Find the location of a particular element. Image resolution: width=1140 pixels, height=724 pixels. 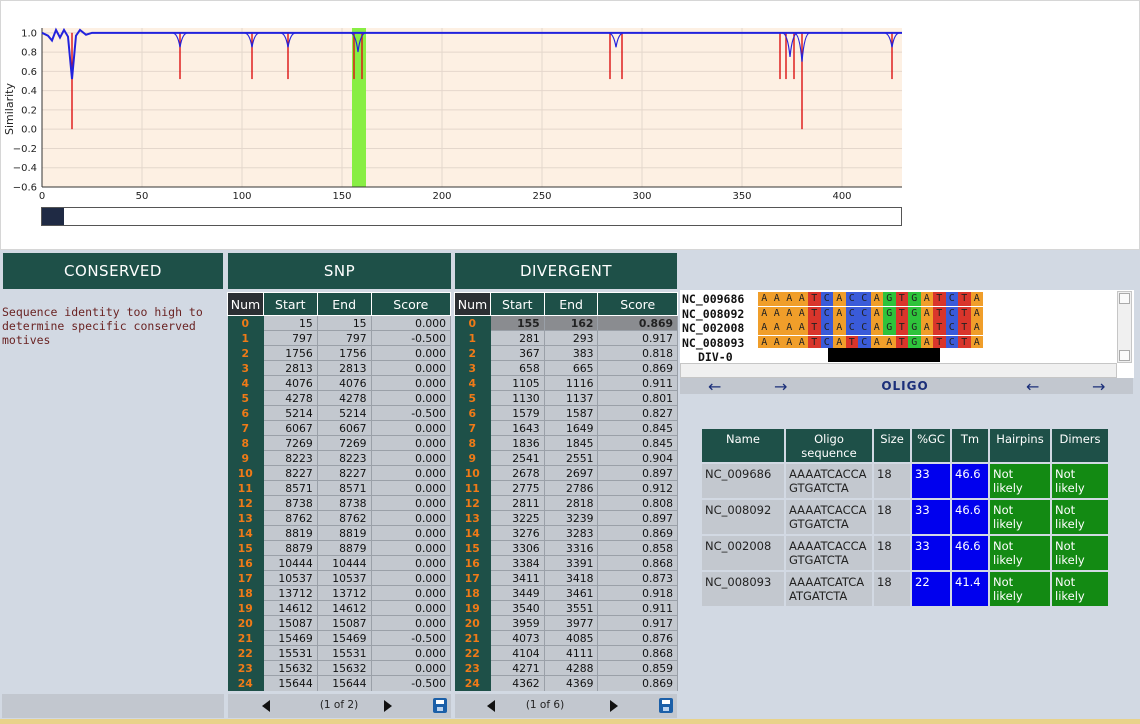

snp-row: 8 7269 7269 0.000 is located at coordinates (339, 443).